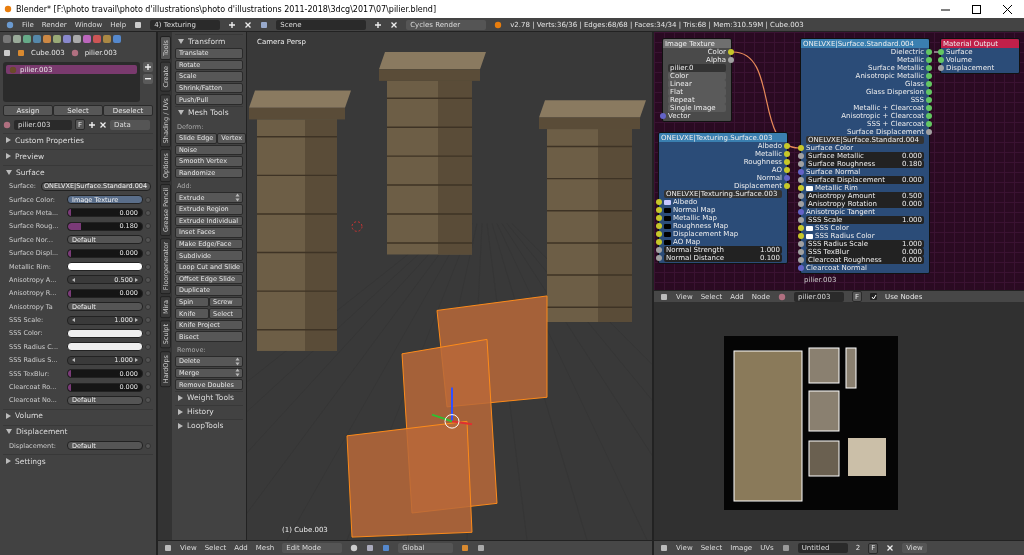 The height and width of the screenshot is (555, 1024). I want to click on node-link, so click(936, 52).